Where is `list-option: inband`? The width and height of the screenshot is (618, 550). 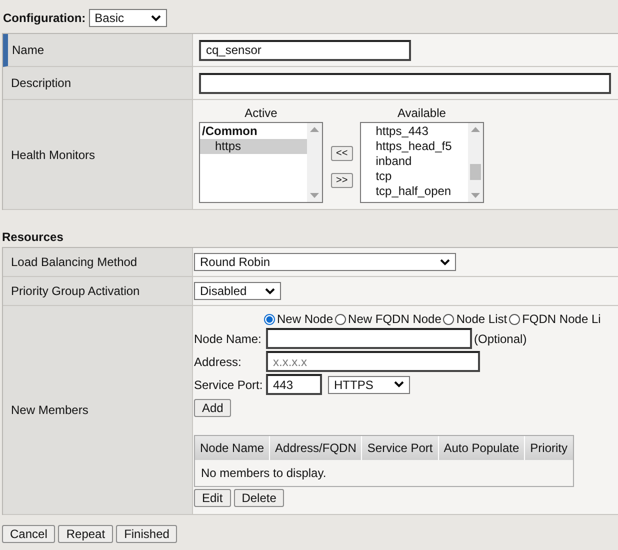 list-option: inband is located at coordinates (414, 161).